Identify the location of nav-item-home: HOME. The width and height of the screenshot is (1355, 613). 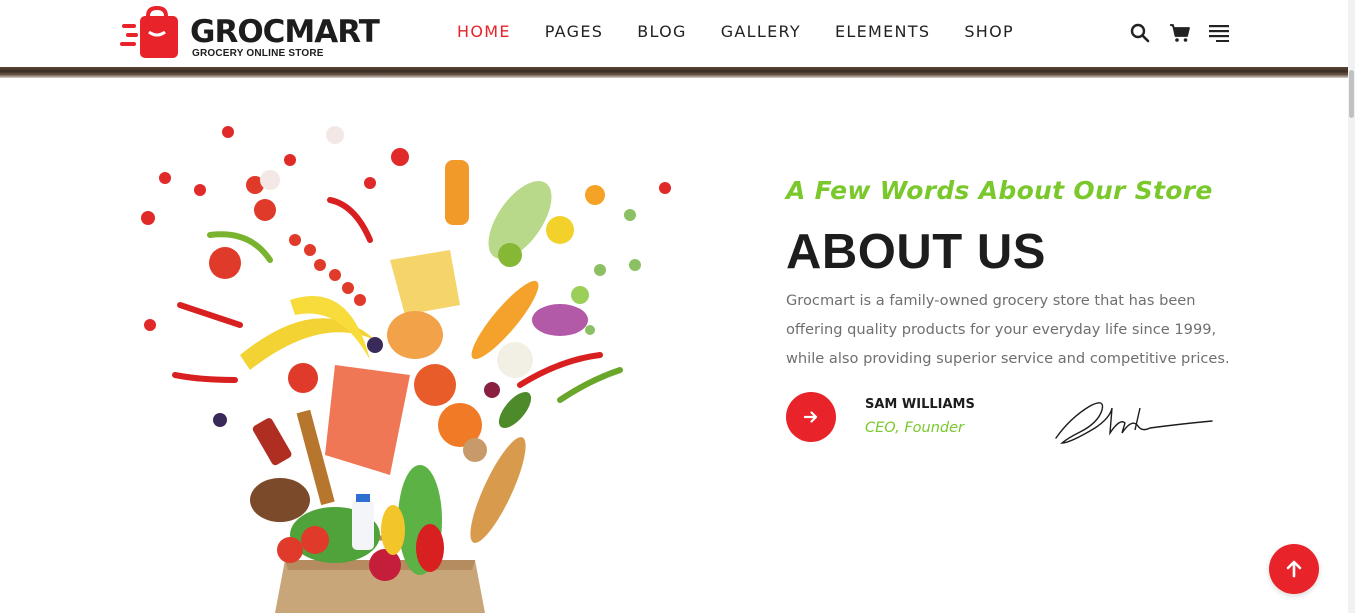
(484, 32).